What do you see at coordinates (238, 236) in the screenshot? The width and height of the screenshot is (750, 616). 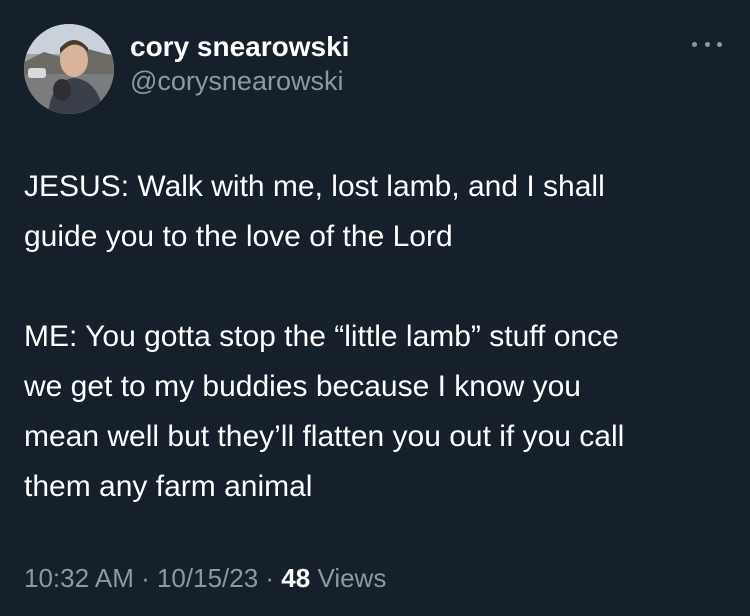 I see `tweet-line: guide you to the love of the Lord` at bounding box center [238, 236].